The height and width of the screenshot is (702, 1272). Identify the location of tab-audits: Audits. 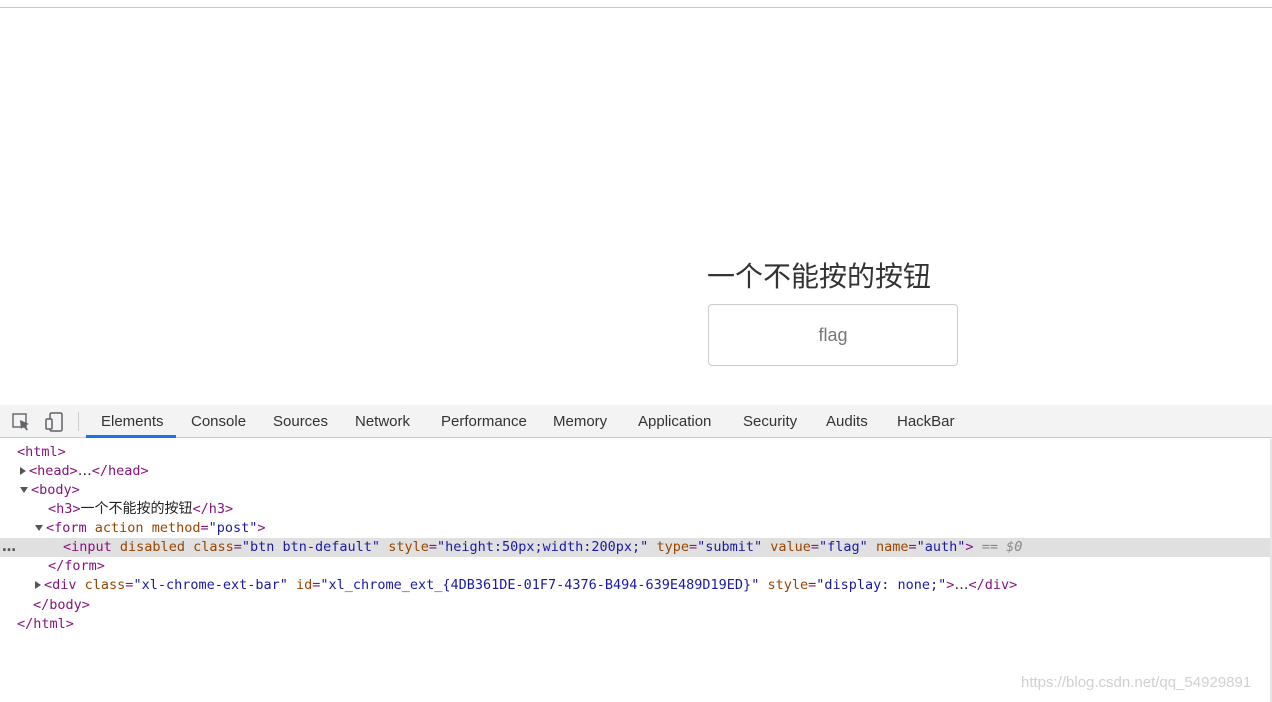
(847, 421).